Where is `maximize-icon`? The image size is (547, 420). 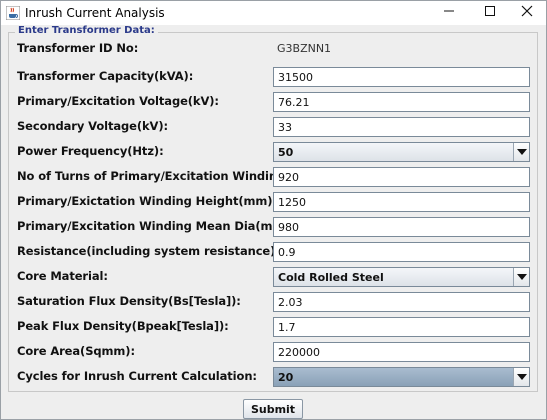 maximize-icon is located at coordinates (490, 13).